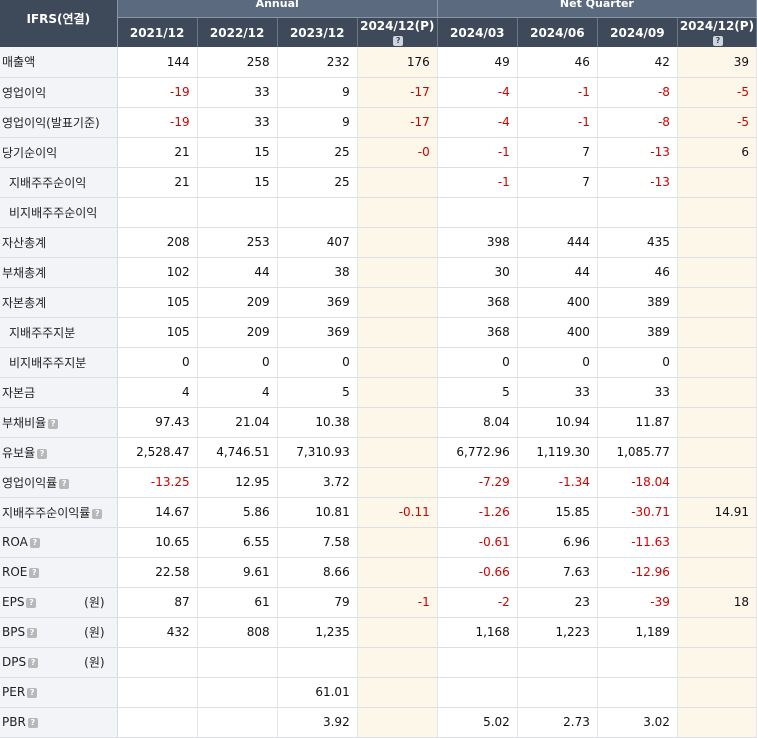 The height and width of the screenshot is (738, 757). I want to click on value-cell: 6,772.96, so click(477, 452).